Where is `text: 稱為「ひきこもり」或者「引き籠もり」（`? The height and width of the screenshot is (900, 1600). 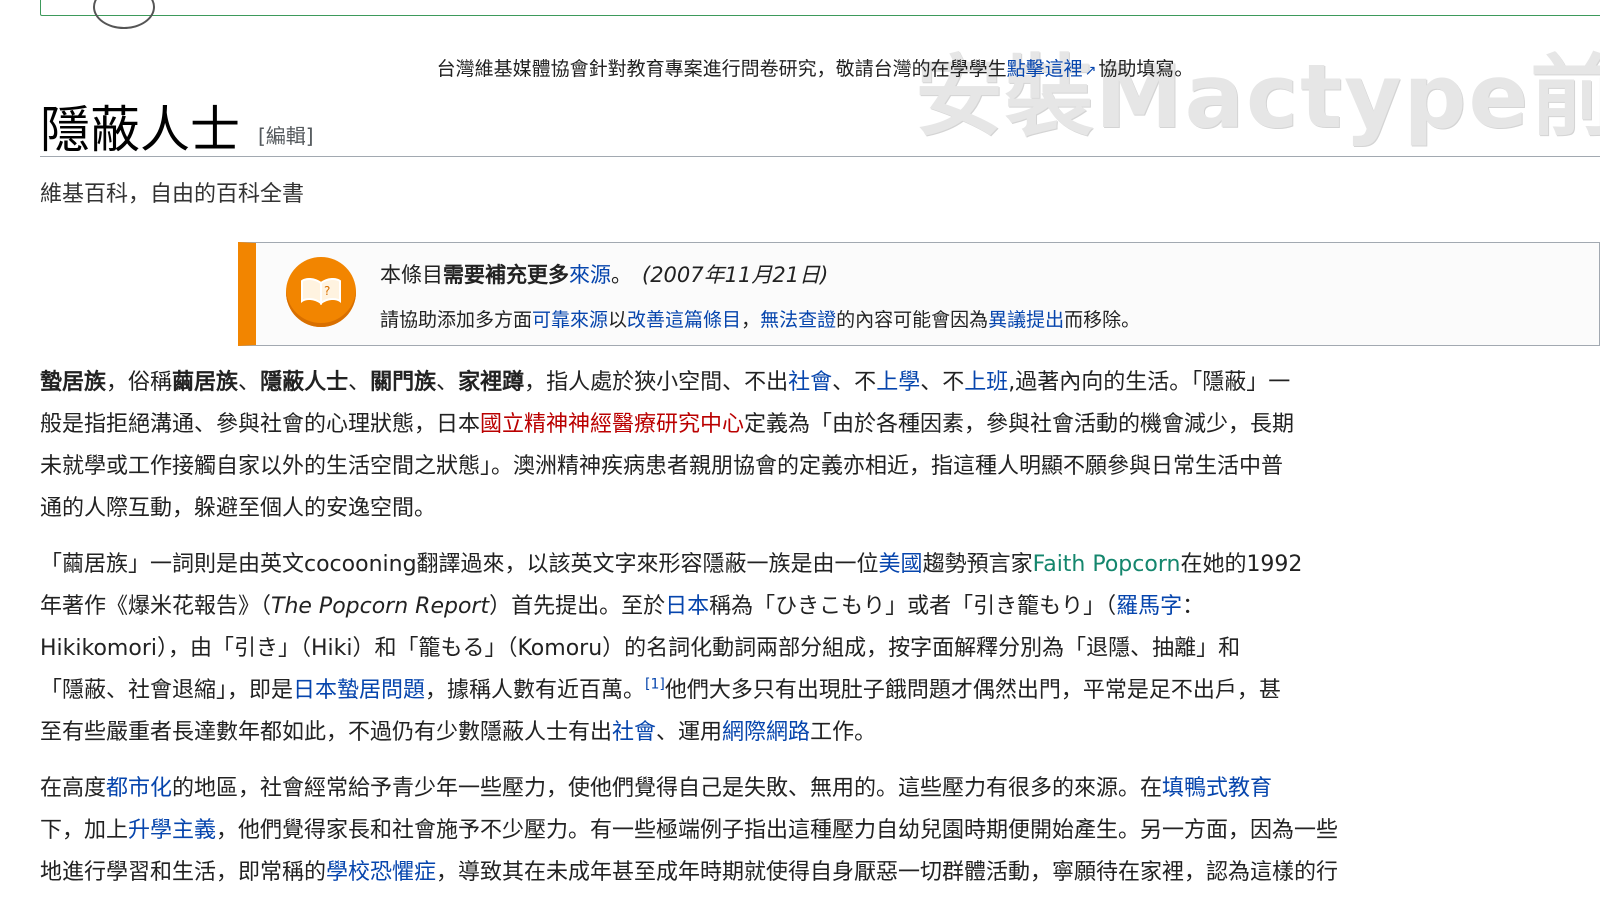
text: 稱為「ひきこもり」或者「引き籠もり」（ is located at coordinates (913, 606).